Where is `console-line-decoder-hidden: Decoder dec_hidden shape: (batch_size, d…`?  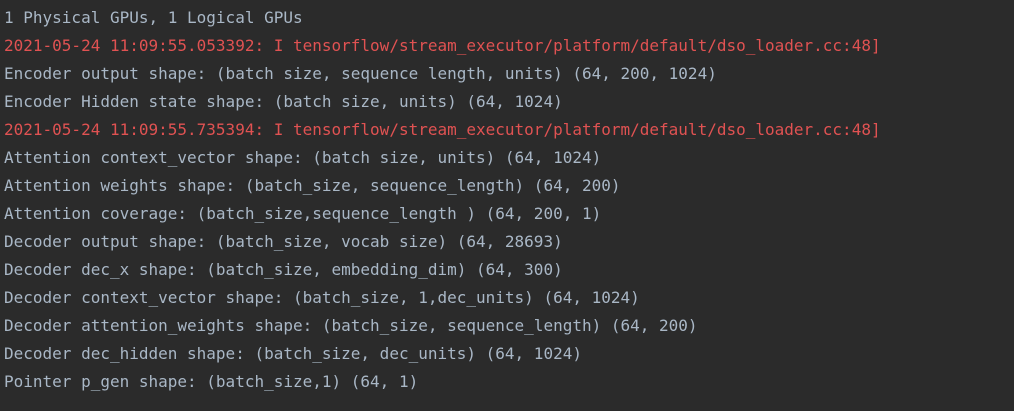
console-line-decoder-hidden: Decoder dec_hidden shape: (batch_size, d… is located at coordinates (293, 353).